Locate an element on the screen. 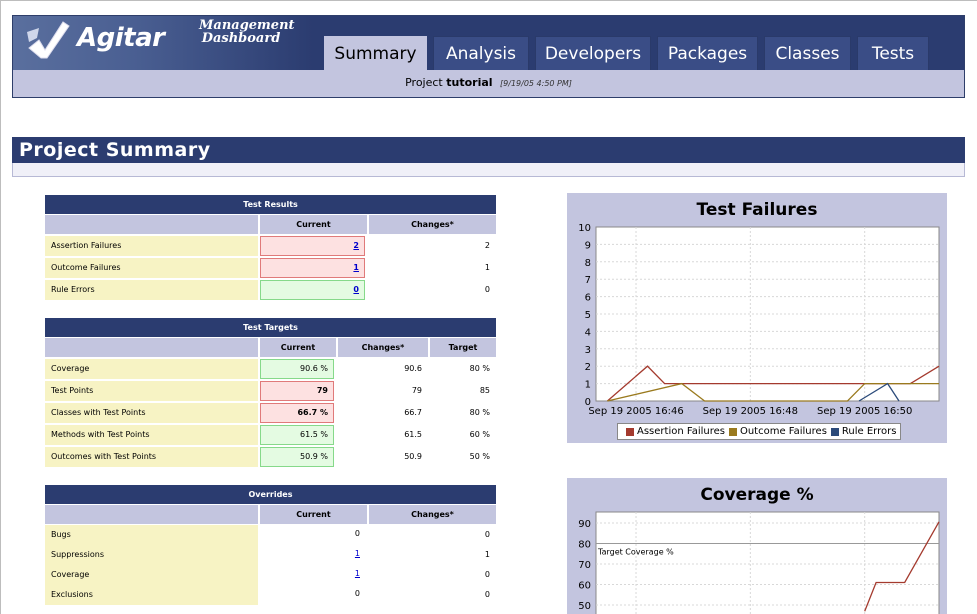 This screenshot has width=977, height=614. legend-label: Outcome Failures is located at coordinates (783, 431).